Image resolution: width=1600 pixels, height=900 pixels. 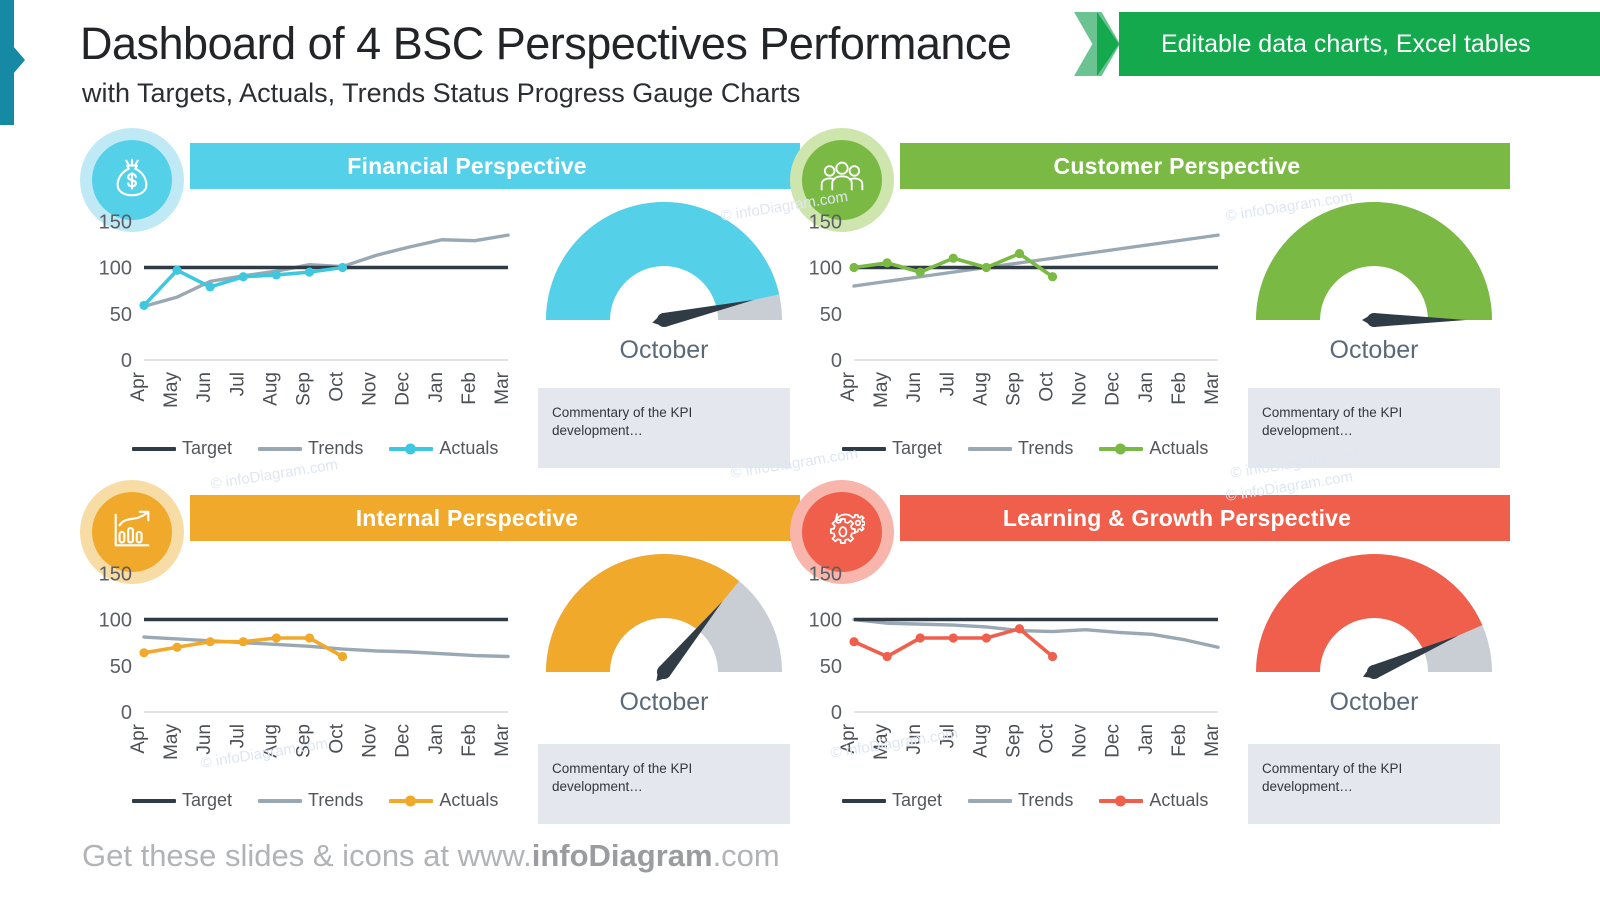 What do you see at coordinates (622, 855) in the screenshot?
I see `footer-brand: infoDiagram` at bounding box center [622, 855].